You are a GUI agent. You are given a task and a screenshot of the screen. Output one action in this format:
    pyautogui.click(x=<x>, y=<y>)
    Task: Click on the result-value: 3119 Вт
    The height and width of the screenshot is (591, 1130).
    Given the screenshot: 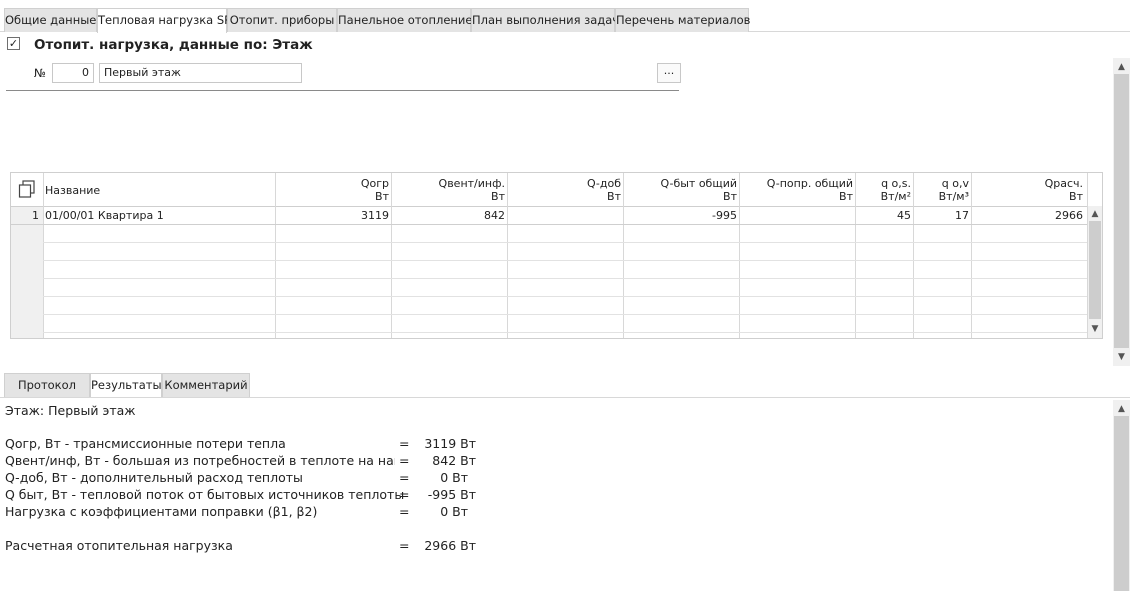 What is the action you would take?
    pyautogui.click(x=450, y=443)
    